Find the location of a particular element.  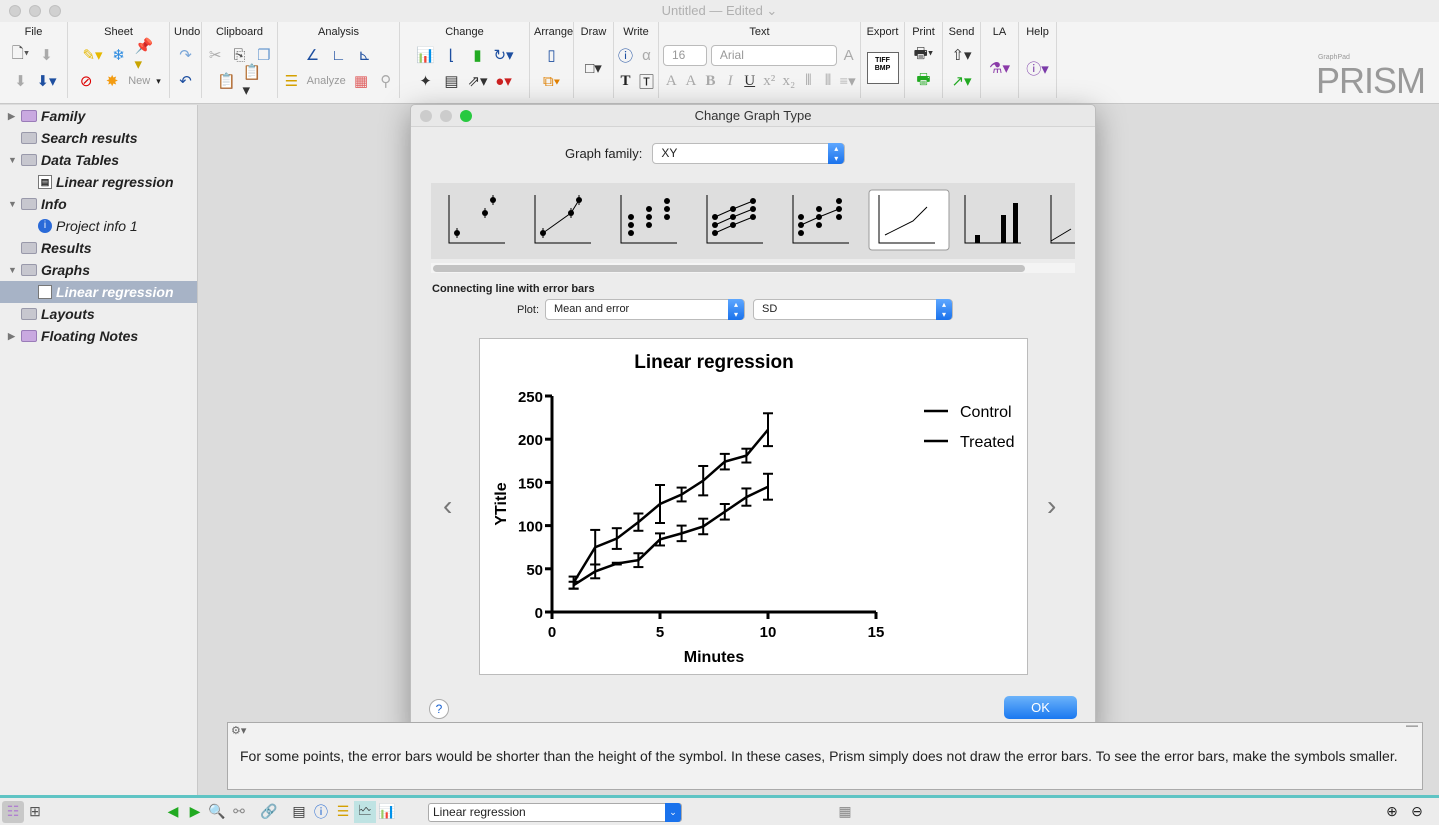

superscript-icon: x² is located at coordinates (769, 81).